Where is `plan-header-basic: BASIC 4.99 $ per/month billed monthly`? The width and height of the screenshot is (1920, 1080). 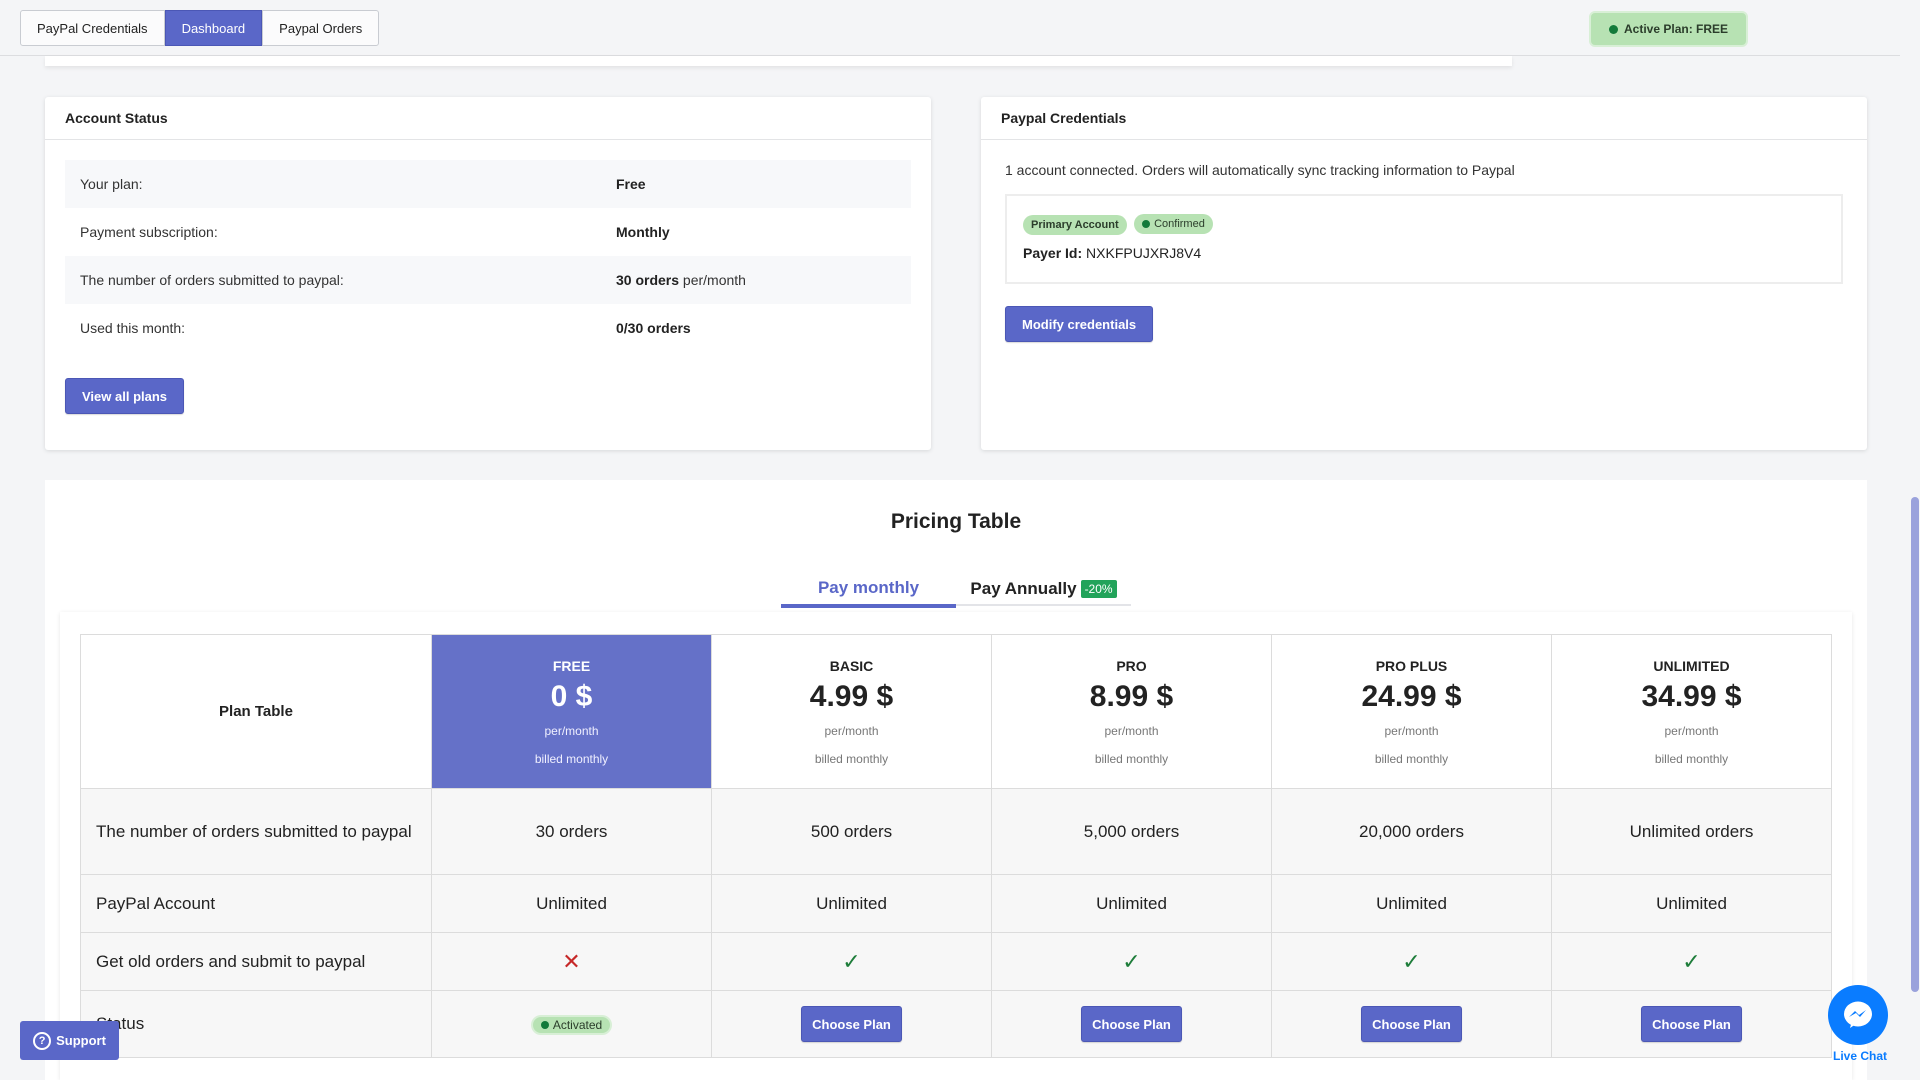 plan-header-basic: BASIC 4.99 $ per/month billed monthly is located at coordinates (851, 711).